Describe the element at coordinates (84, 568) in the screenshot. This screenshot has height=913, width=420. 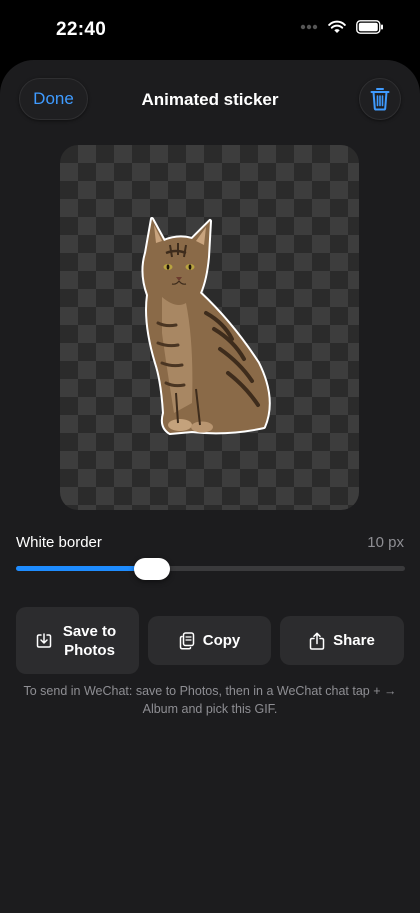
I see `slider-fill` at that location.